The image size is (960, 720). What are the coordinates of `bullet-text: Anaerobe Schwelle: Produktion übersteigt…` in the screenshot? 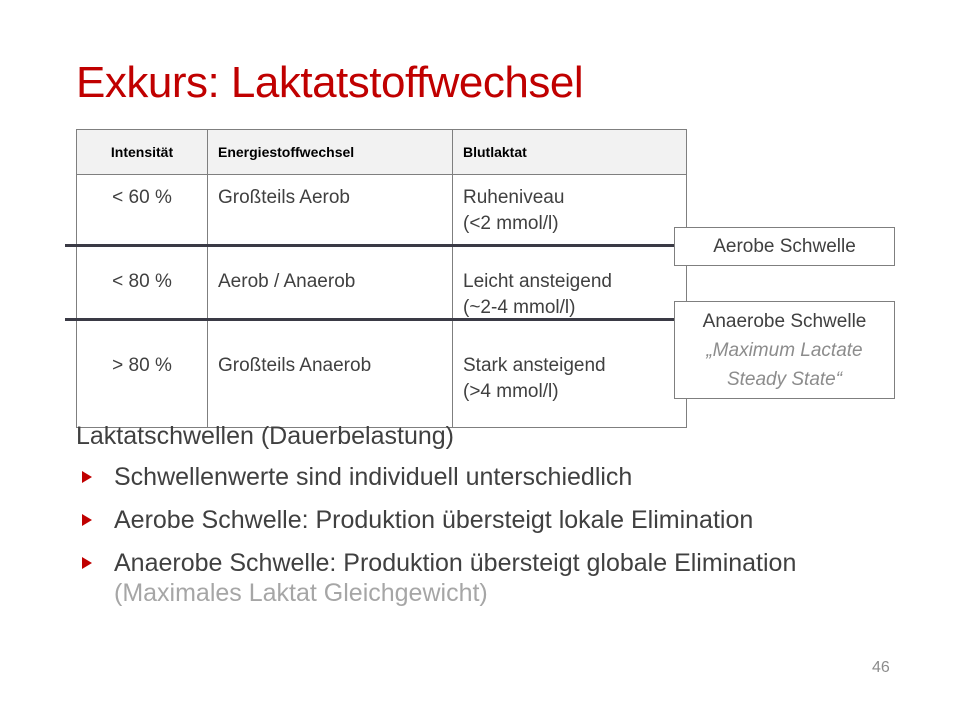 It's located at (455, 563).